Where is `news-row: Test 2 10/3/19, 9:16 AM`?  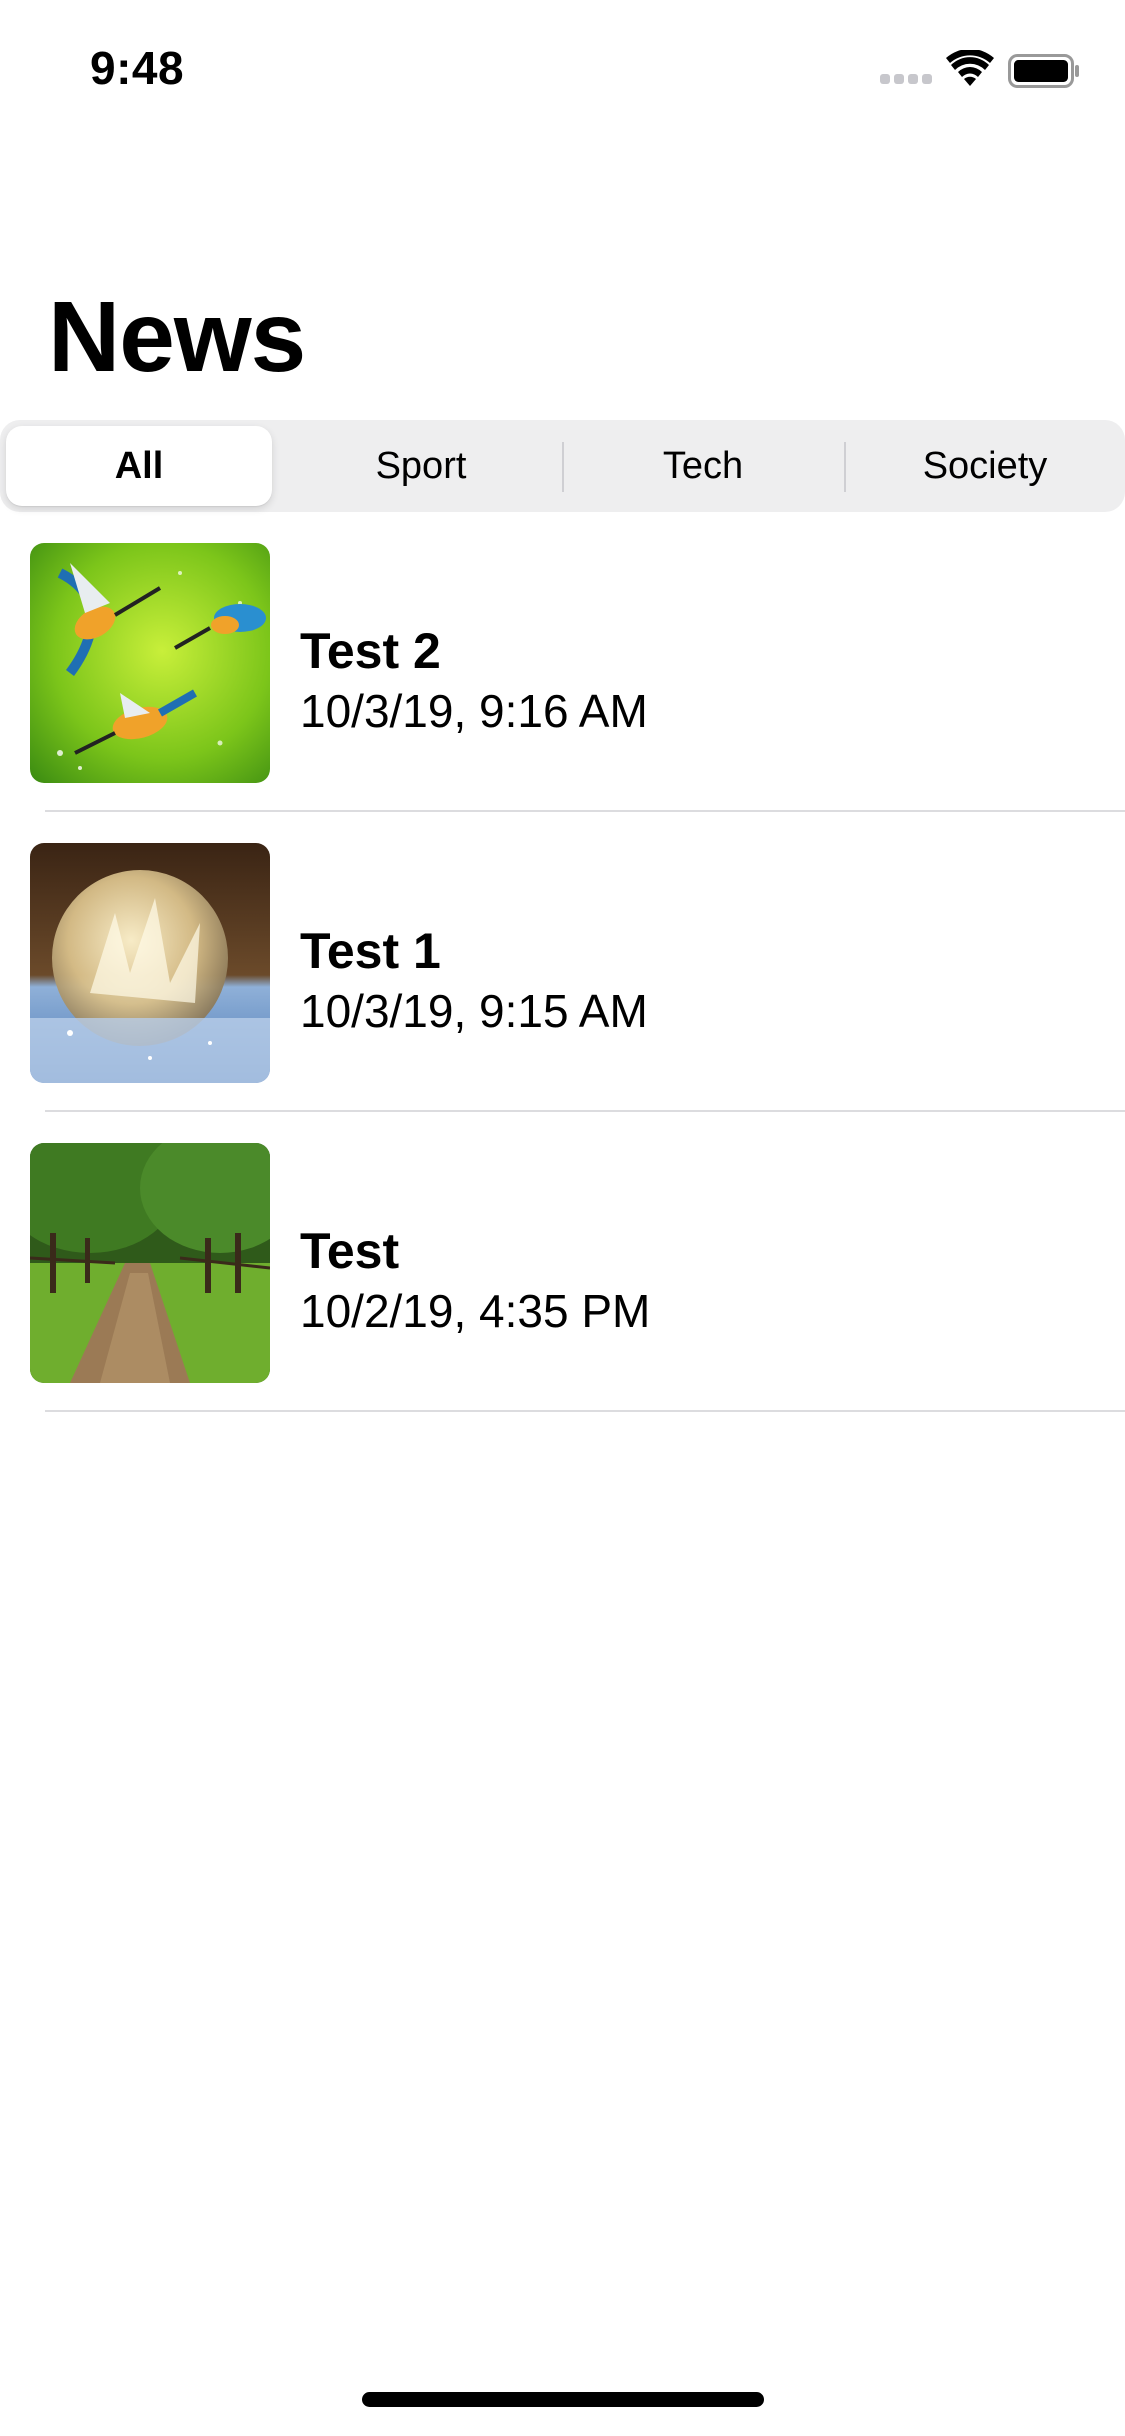
news-row: Test 2 10/3/19, 9:16 AM is located at coordinates (562, 693).